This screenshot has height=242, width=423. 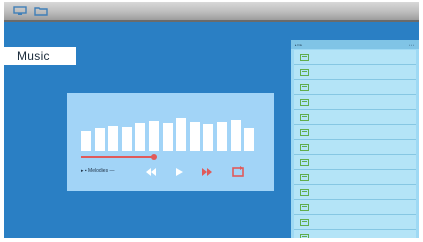 What do you see at coordinates (355, 44) in the screenshot?
I see `playlist-header: ▸ File • • •` at bounding box center [355, 44].